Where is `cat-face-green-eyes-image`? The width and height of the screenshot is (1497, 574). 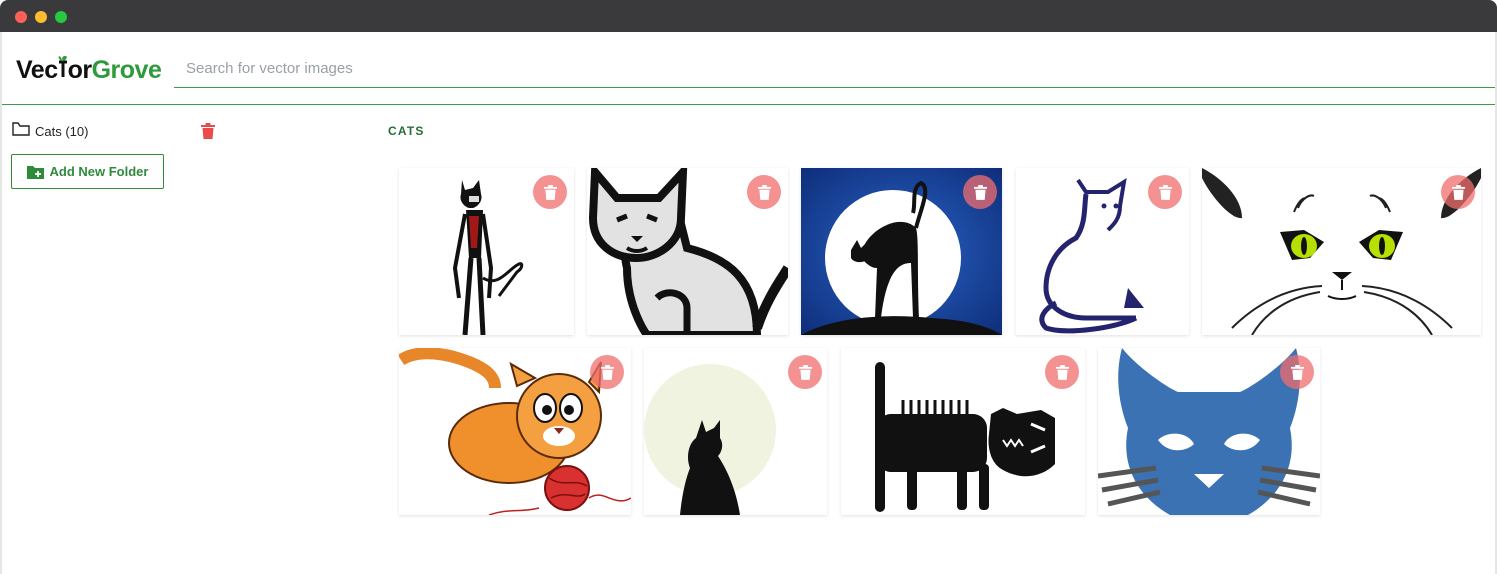 cat-face-green-eyes-image is located at coordinates (1341, 251).